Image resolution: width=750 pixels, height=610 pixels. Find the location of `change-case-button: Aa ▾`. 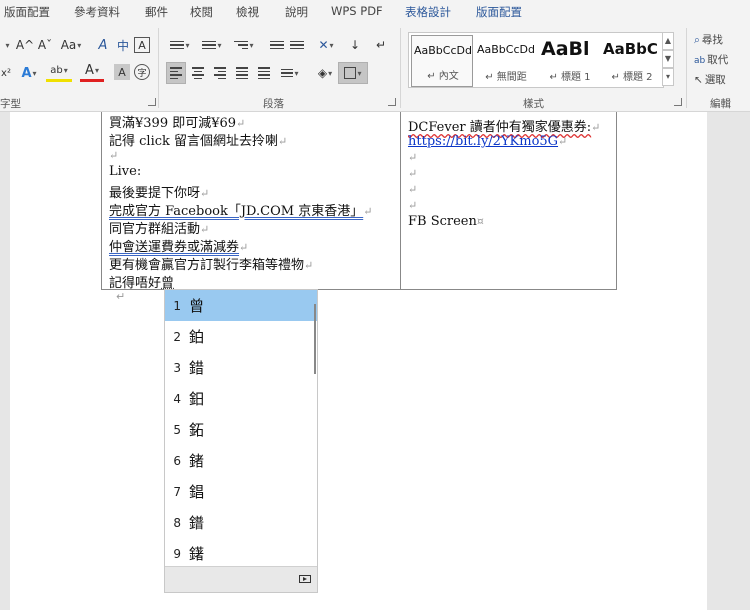

change-case-button: Aa ▾ is located at coordinates (71, 45).